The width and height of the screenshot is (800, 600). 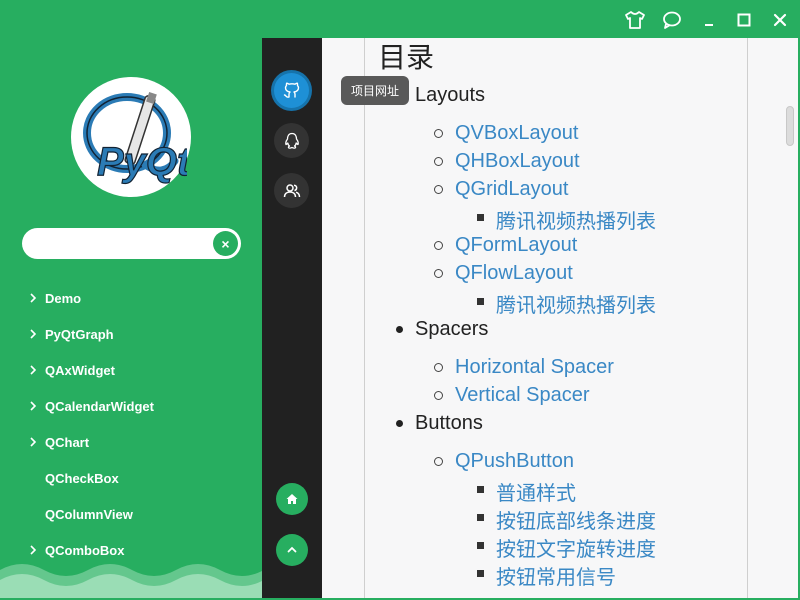 I want to click on sidebar-item-pyqtgraph: PyQtGraph, so click(x=131, y=334).